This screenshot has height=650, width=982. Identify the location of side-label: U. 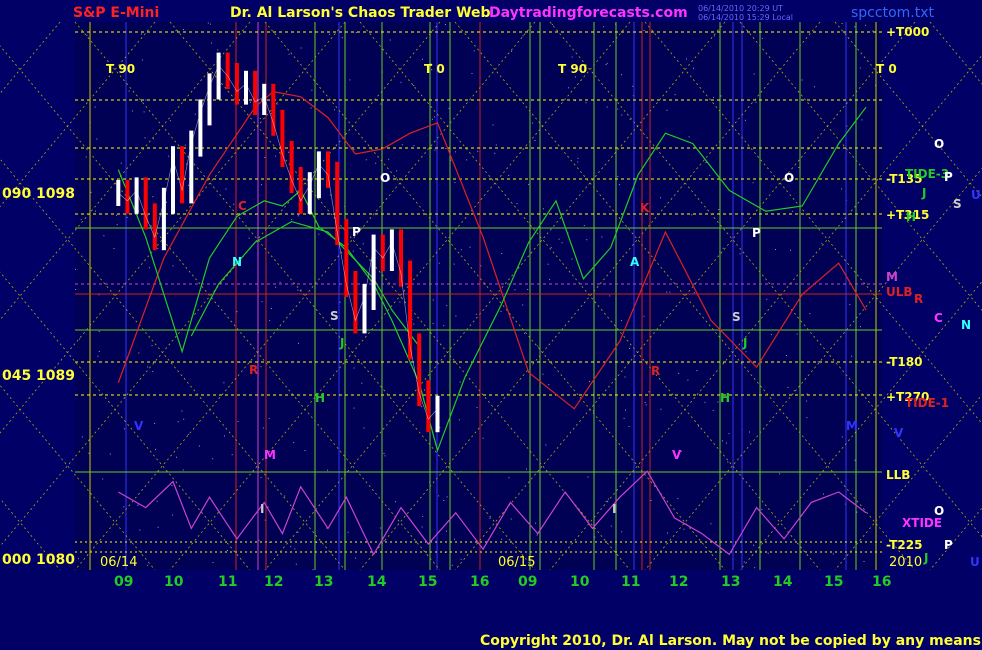
(976, 195).